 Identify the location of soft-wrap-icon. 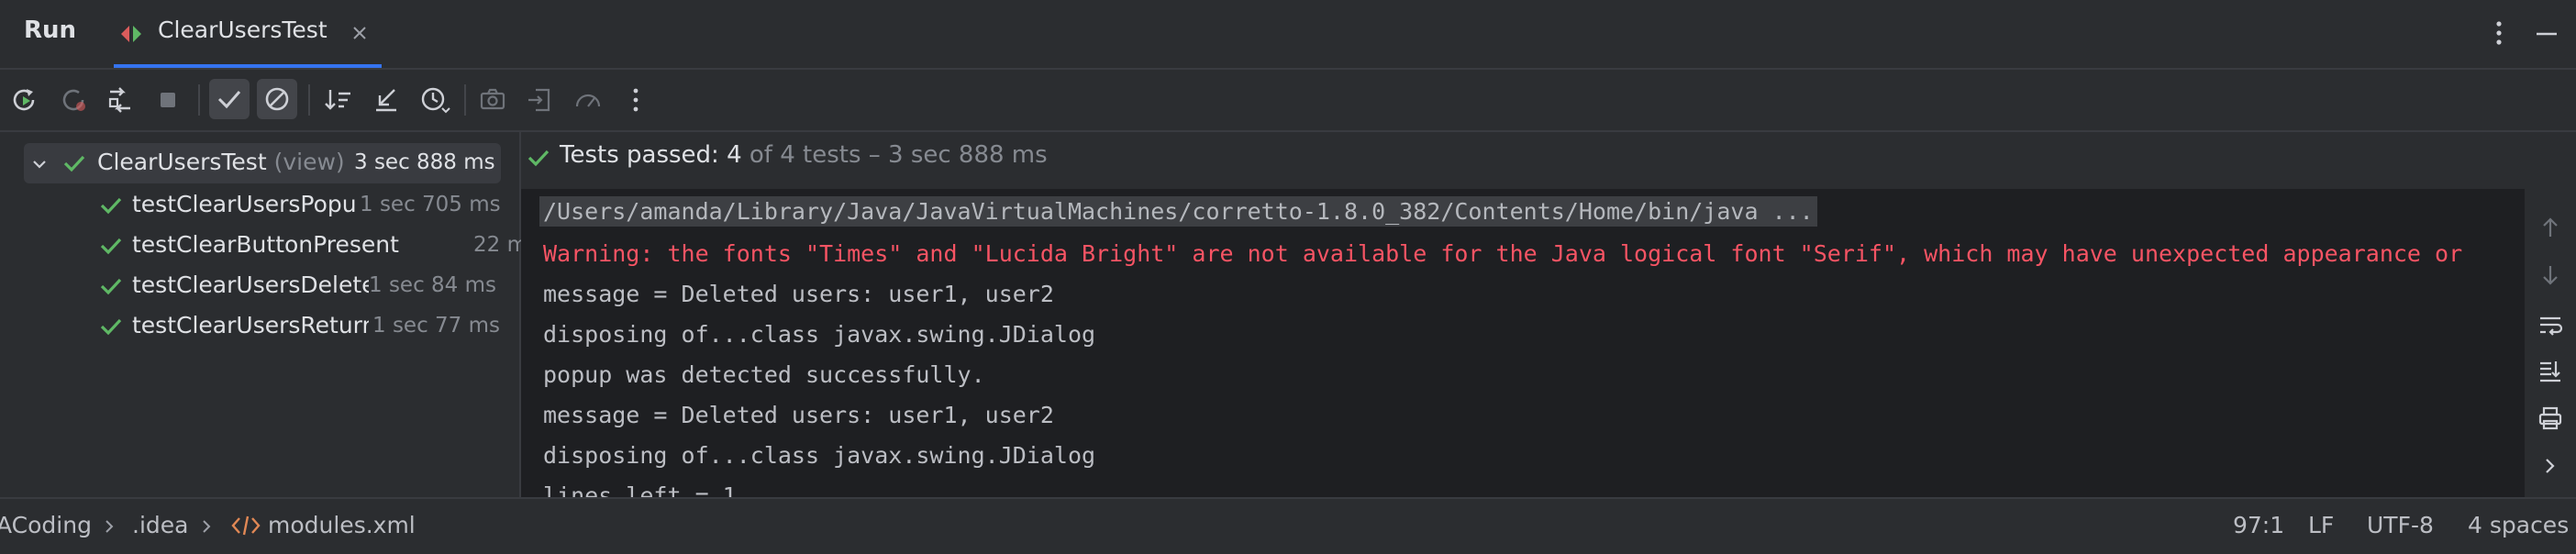
(2550, 325).